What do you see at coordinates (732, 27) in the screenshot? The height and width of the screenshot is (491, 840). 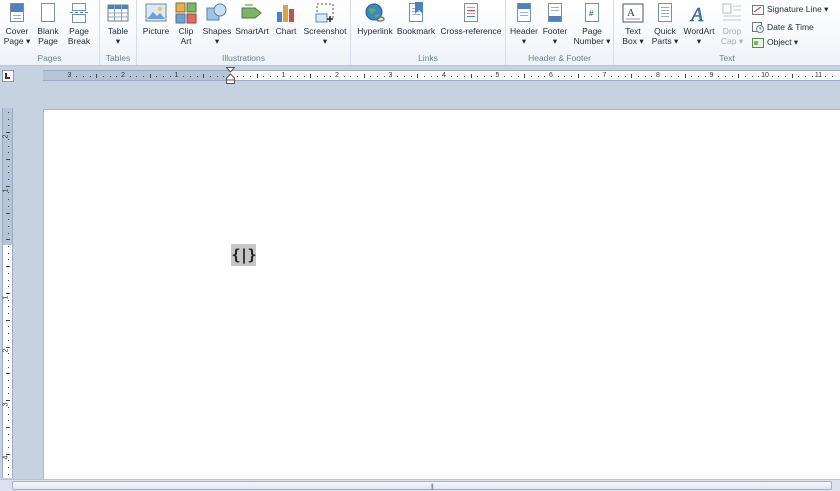 I see `drop-cap-button: Drop Cap ▾` at bounding box center [732, 27].